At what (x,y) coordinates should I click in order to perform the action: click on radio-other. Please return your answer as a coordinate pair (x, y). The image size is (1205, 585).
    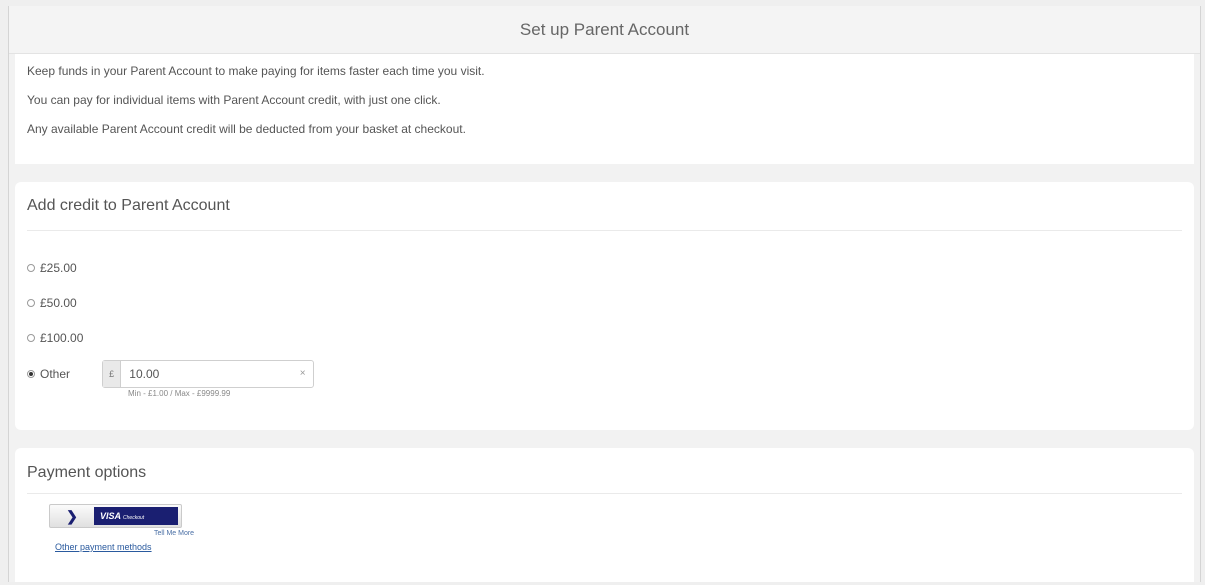
    Looking at the image, I should click on (31, 374).